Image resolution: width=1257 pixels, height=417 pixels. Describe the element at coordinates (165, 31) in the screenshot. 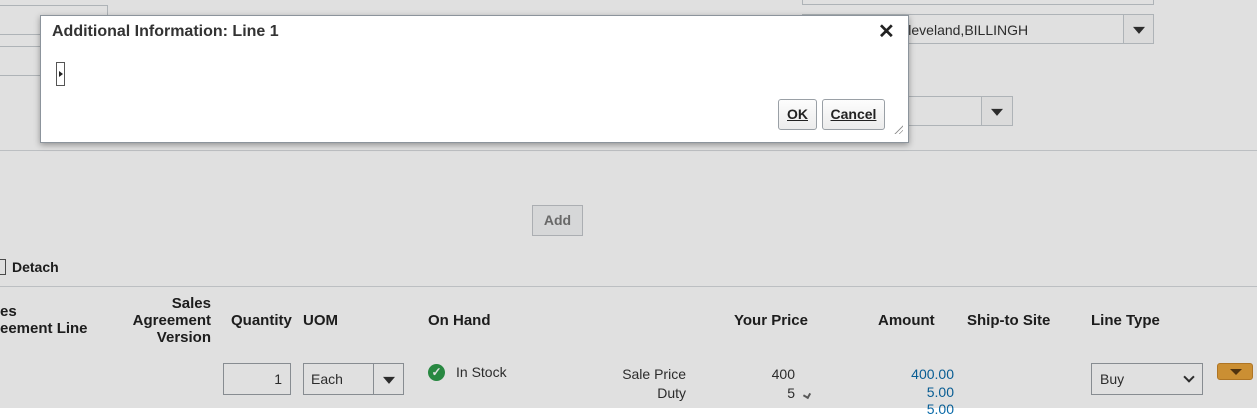

I see `dialog-title: Additional Information: Line 1` at that location.